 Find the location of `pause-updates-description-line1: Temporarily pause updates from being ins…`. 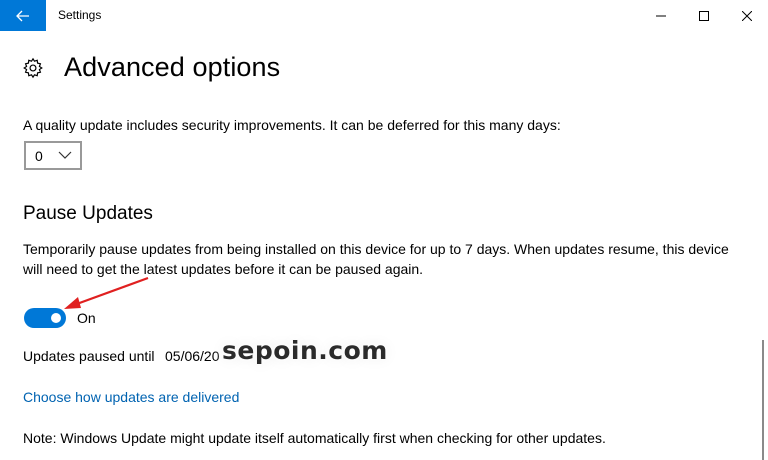

pause-updates-description-line1: Temporarily pause updates from being ins… is located at coordinates (376, 249).